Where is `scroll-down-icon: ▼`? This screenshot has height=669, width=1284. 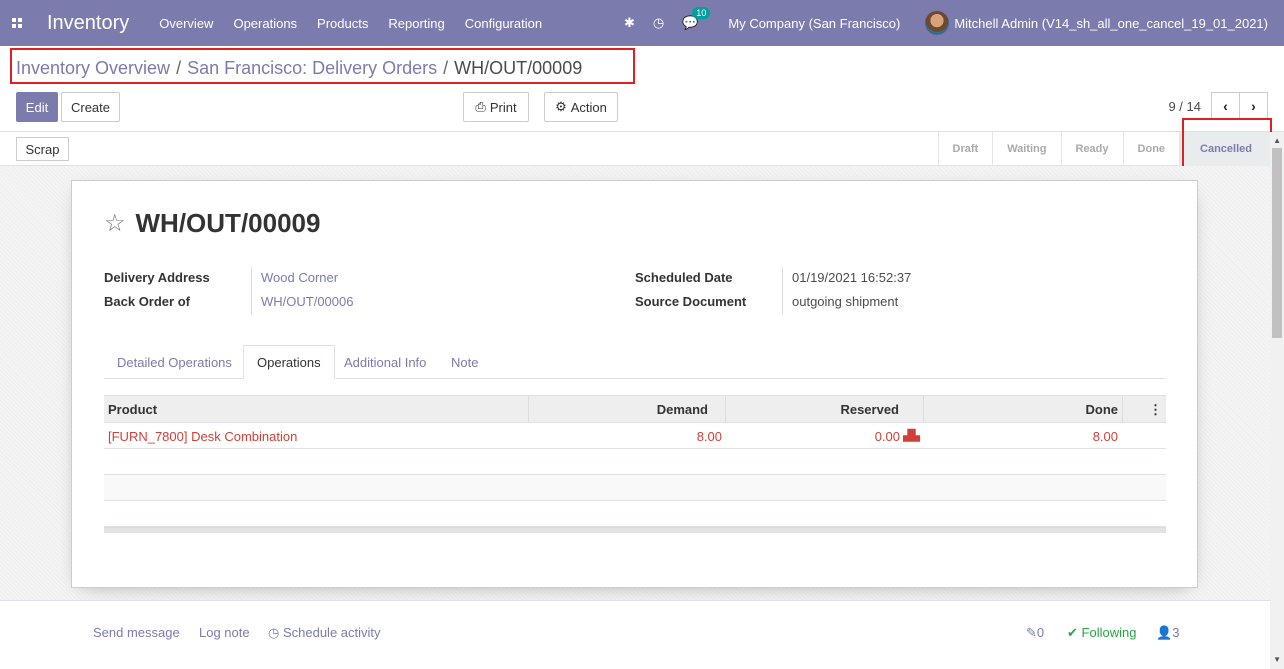 scroll-down-icon: ▼ is located at coordinates (1277, 659).